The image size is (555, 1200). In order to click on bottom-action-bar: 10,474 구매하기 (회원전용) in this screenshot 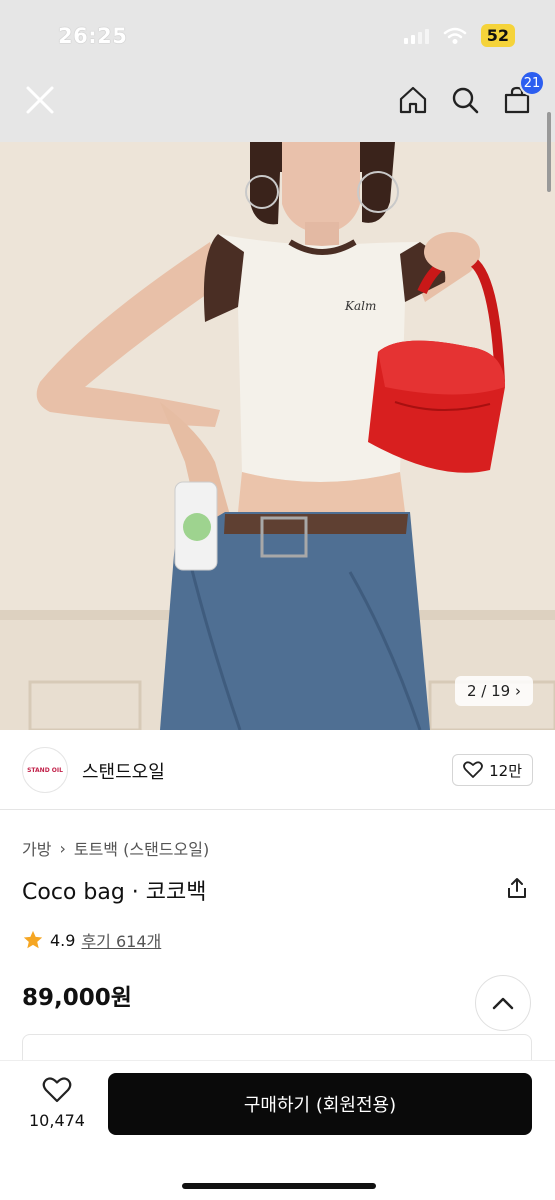, I will do `click(277, 1130)`.